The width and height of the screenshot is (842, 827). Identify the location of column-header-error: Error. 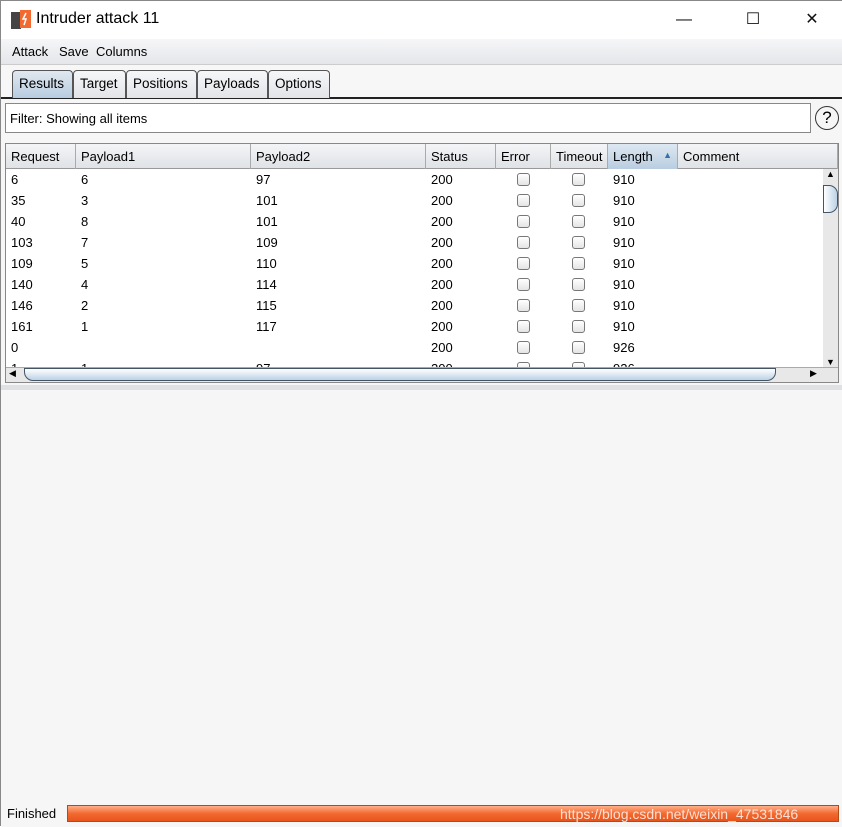
(523, 156).